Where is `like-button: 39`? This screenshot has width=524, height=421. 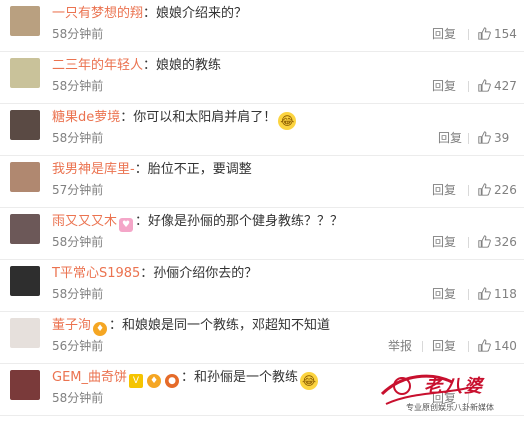
like-button: 39 is located at coordinates (493, 138).